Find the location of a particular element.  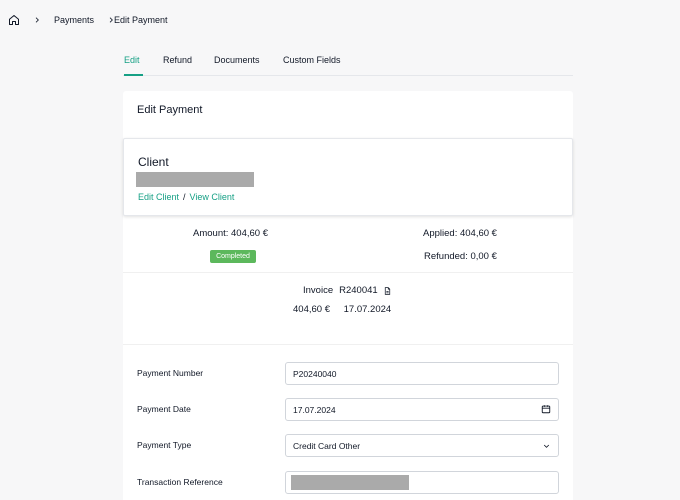

chevron-down-icon is located at coordinates (546, 446).